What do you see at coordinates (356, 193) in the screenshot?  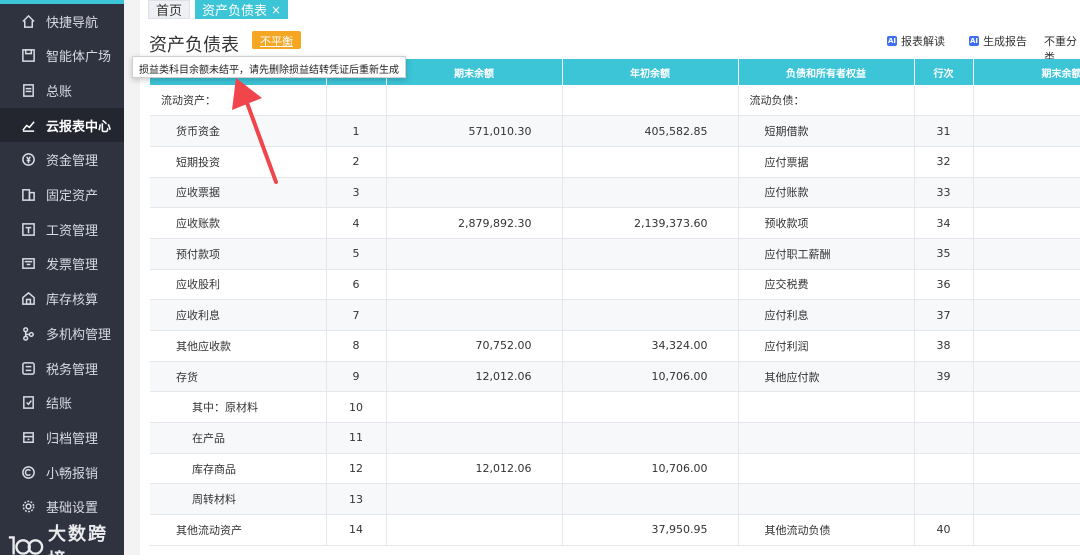 I see `asset-line-cell: 3` at bounding box center [356, 193].